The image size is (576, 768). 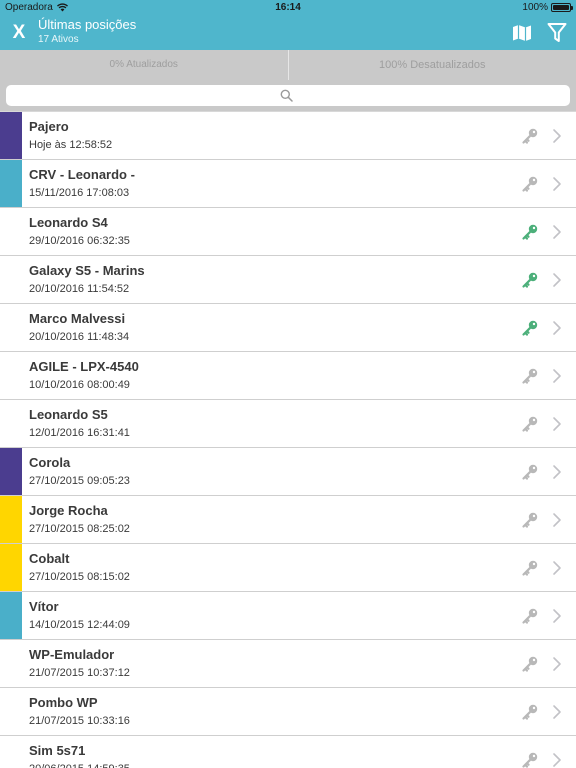 What do you see at coordinates (535, 7) in the screenshot?
I see `battery-percent: 100%` at bounding box center [535, 7].